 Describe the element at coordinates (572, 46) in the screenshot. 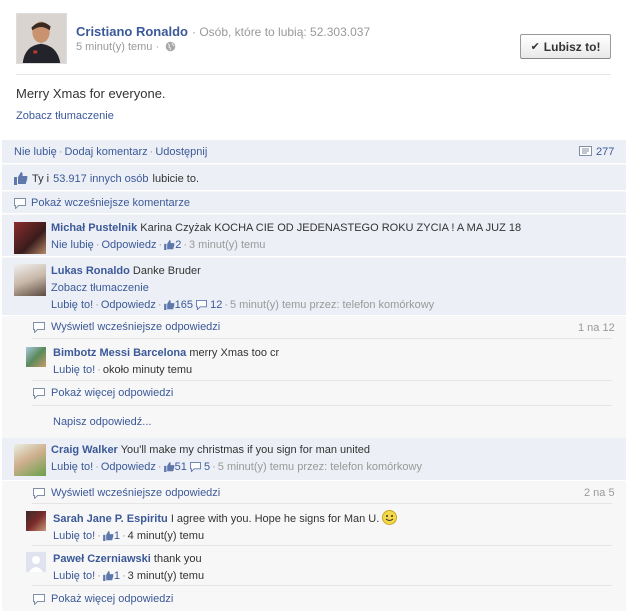

I see `like-page-label: Lubisz to!` at that location.